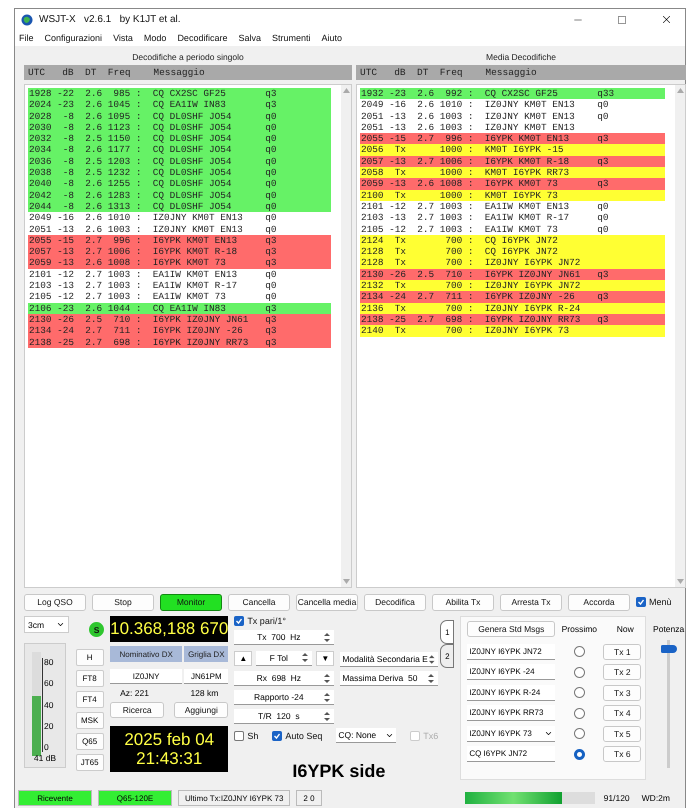 This screenshot has height=808, width=688. I want to click on menu-item: Strumenti, so click(291, 38).